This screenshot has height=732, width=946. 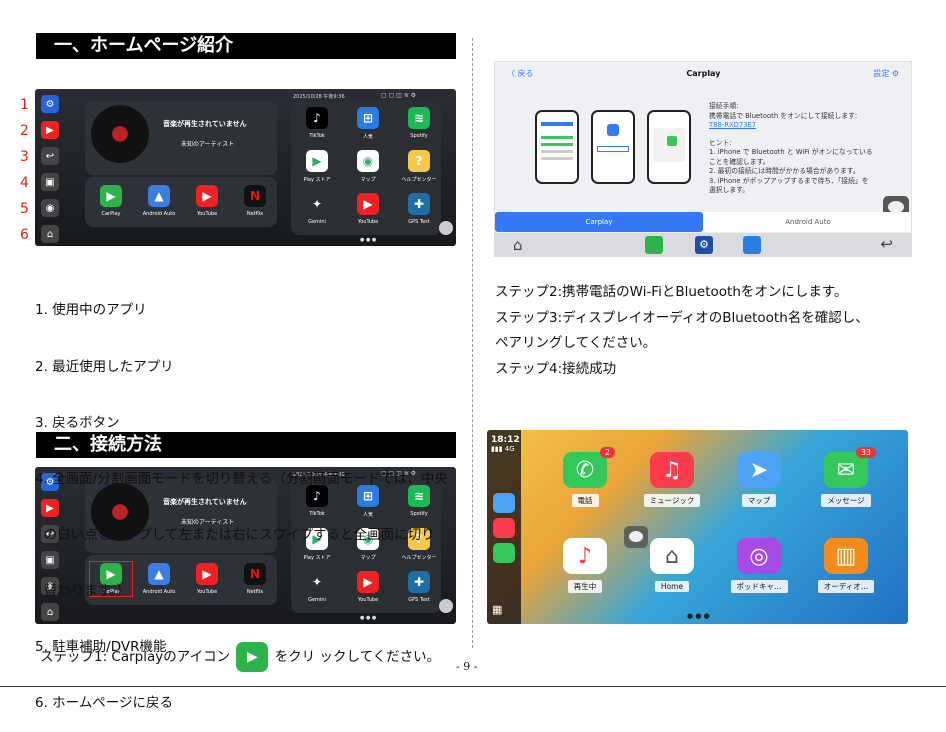 I want to click on app-label: Spotify, so click(x=419, y=136).